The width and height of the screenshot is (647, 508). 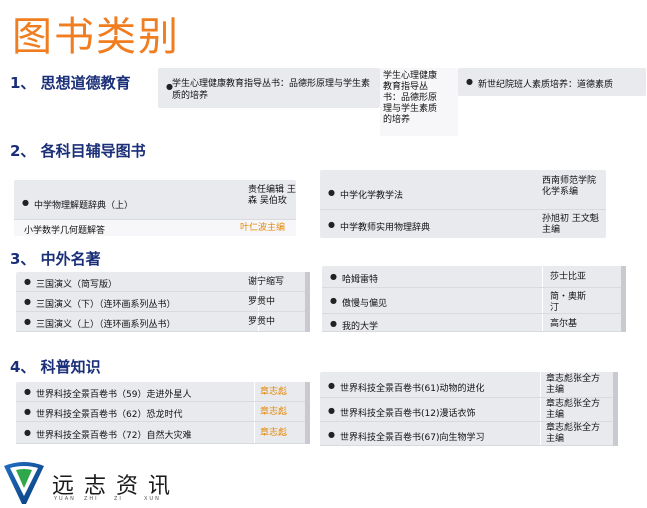 I want to click on book-title: 三国演义（上）（连环画系列丛书）, so click(x=106, y=325).